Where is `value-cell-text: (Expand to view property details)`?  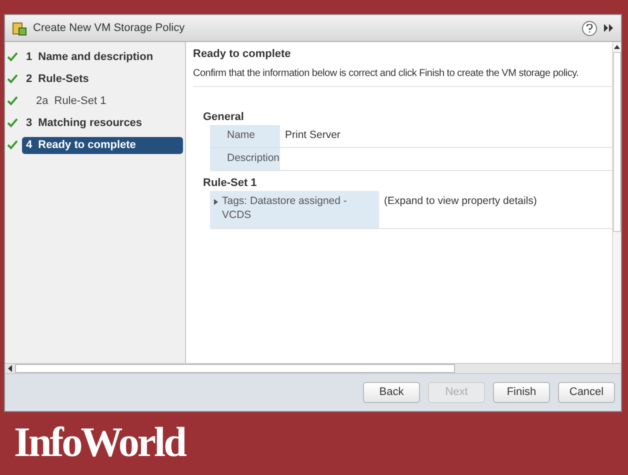
value-cell-text: (Expand to view property details) is located at coordinates (460, 201).